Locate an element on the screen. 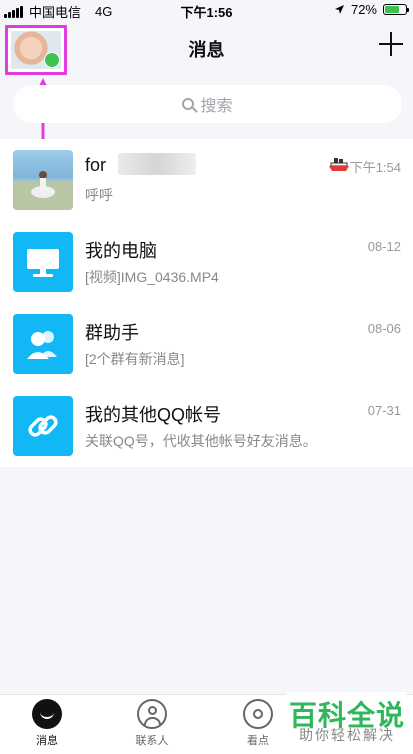 Image resolution: width=413 pixels, height=754 pixels. linked-accounts-avatar is located at coordinates (43, 426).